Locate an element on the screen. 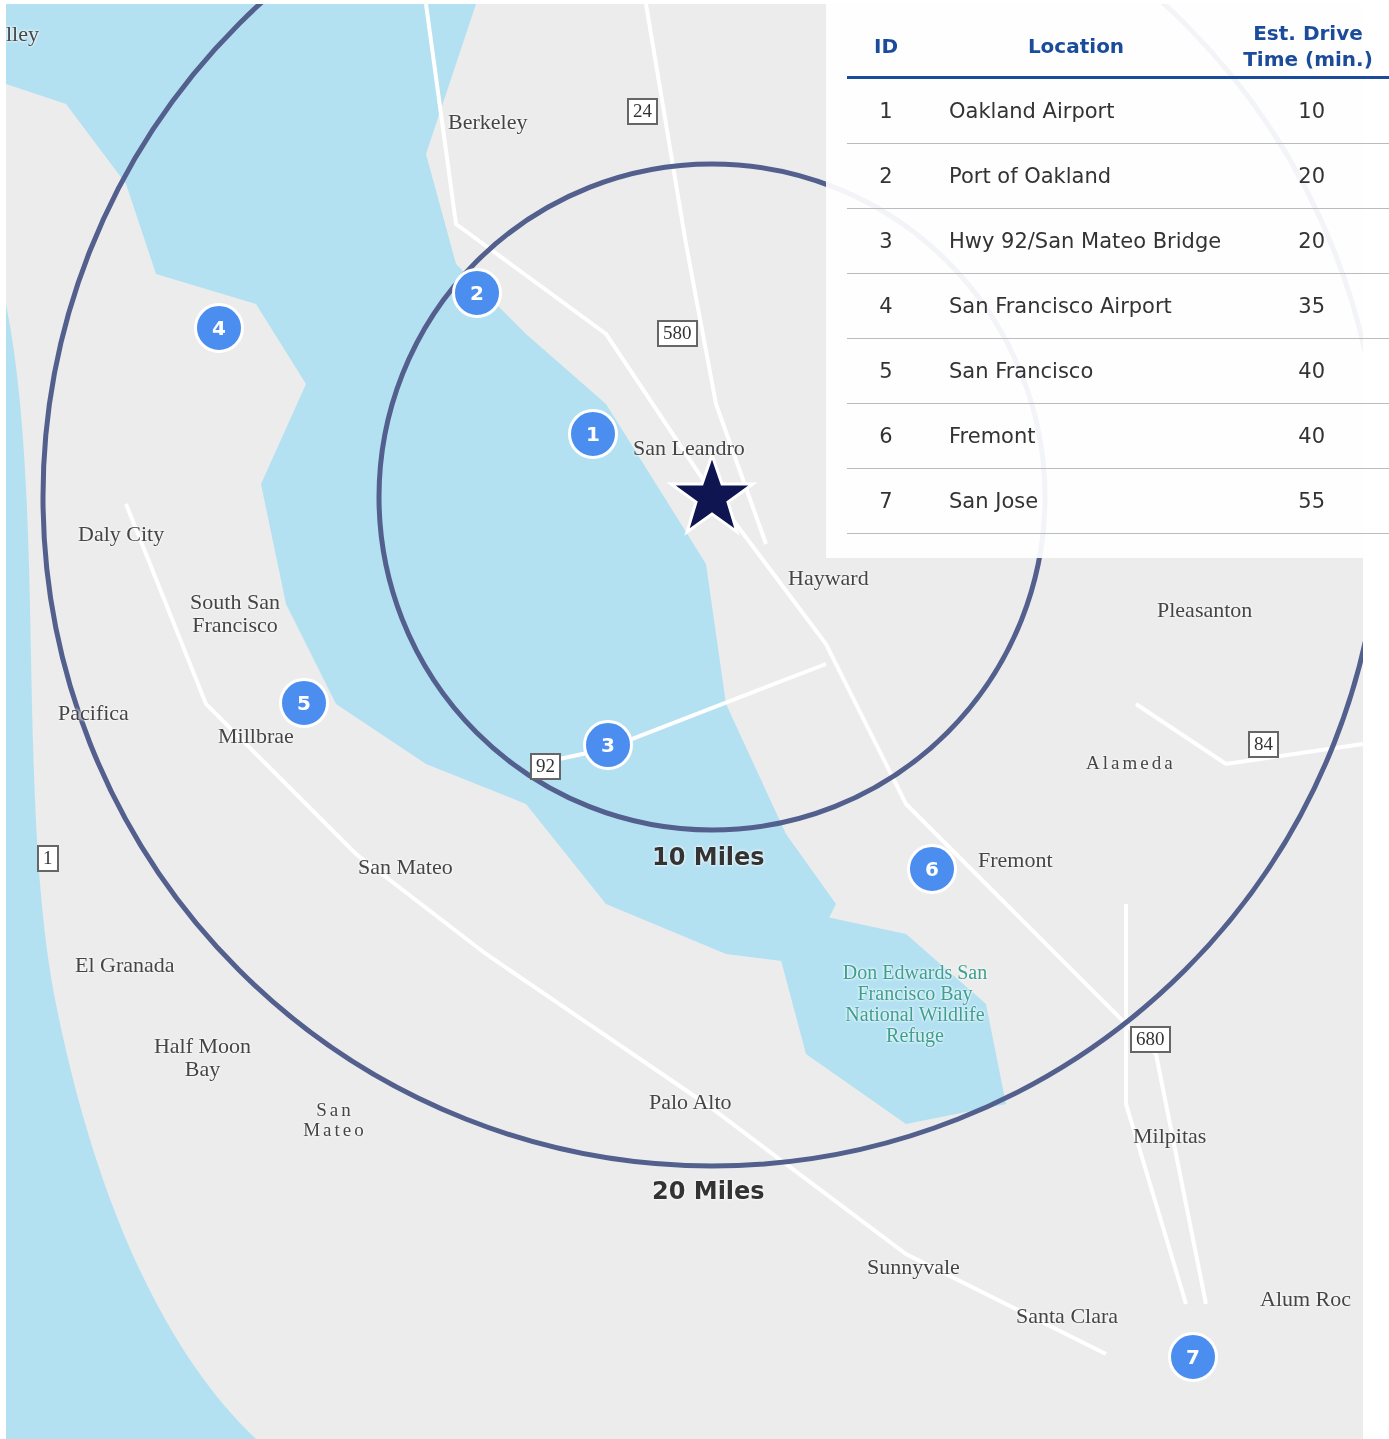  place-label: Berkeley is located at coordinates (488, 122).